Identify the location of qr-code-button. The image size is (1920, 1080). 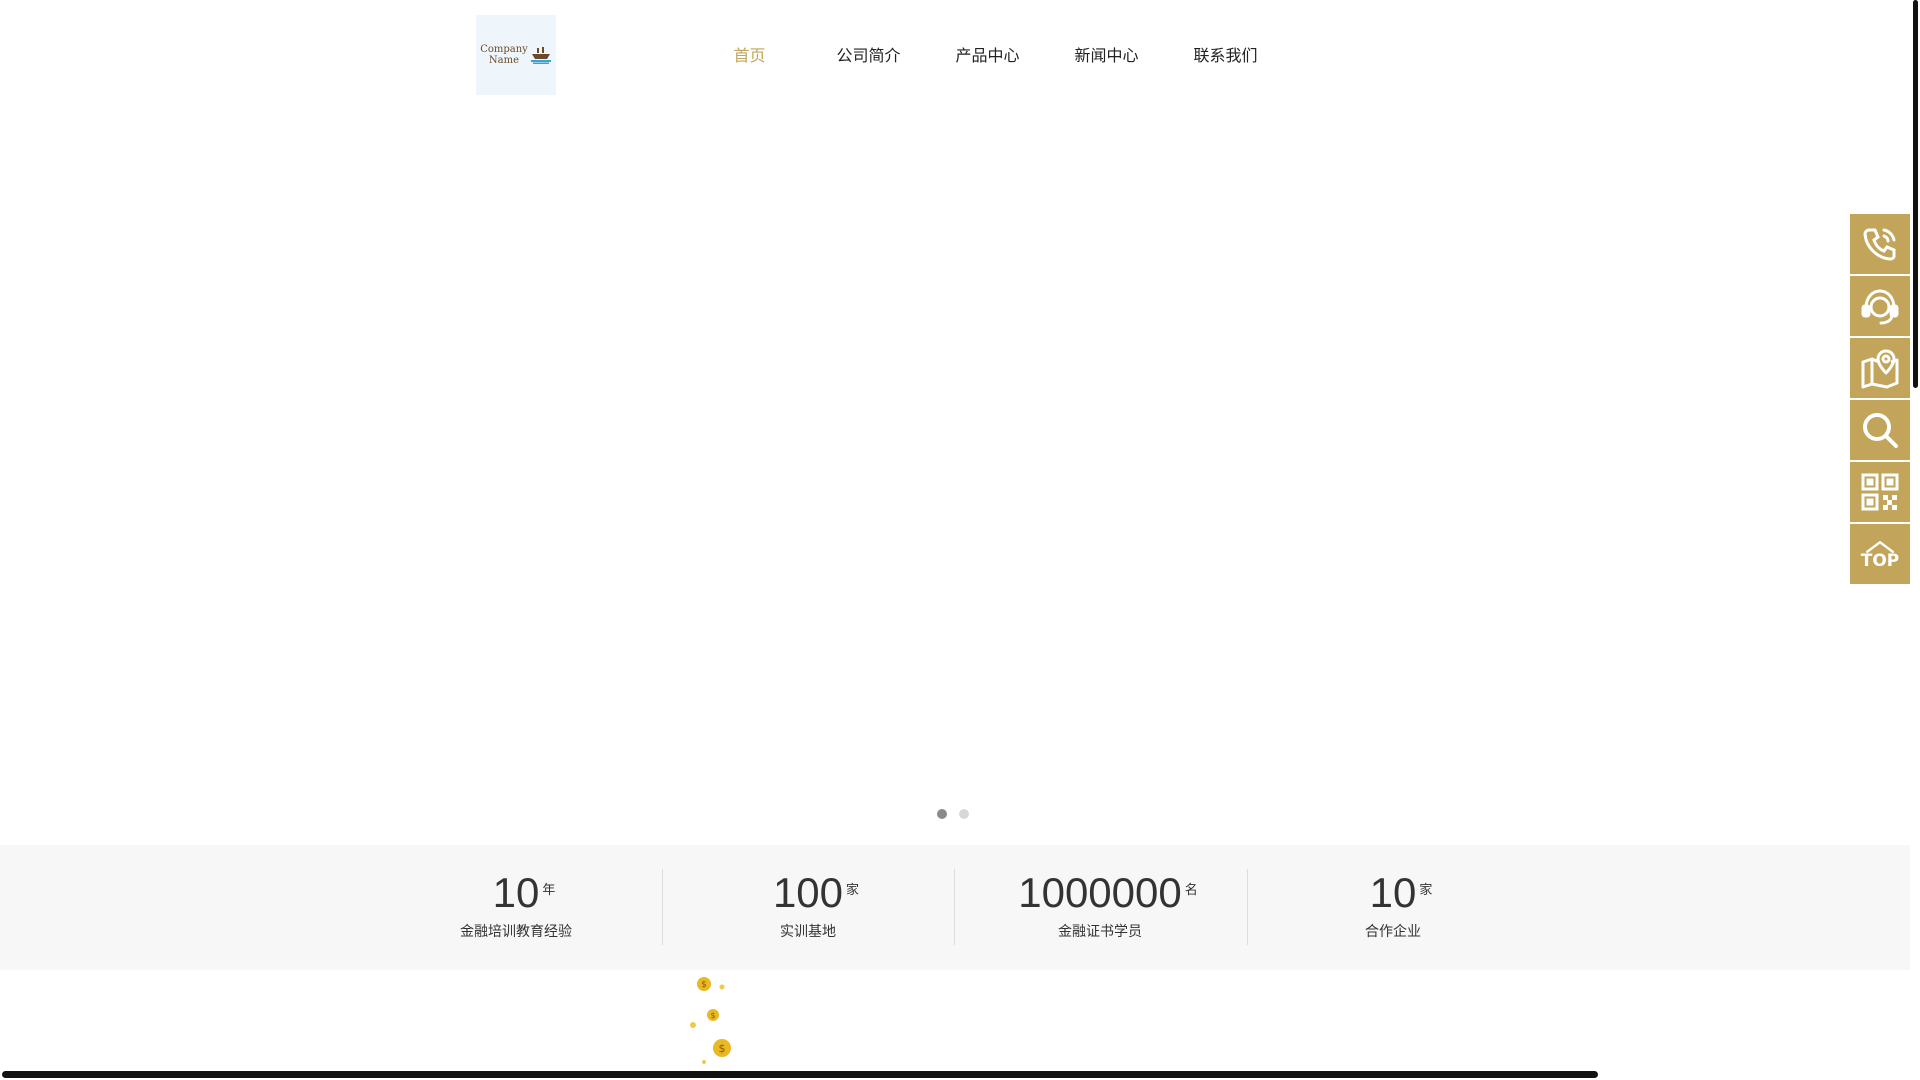
(1880, 492).